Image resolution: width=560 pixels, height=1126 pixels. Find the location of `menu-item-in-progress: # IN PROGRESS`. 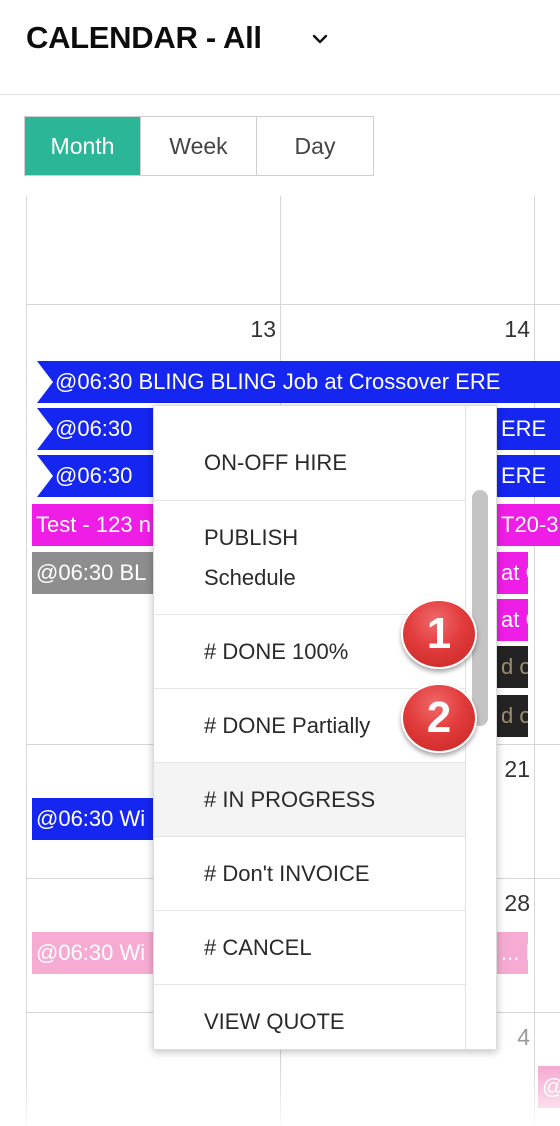

menu-item-in-progress: # IN PROGRESS is located at coordinates (310, 800).